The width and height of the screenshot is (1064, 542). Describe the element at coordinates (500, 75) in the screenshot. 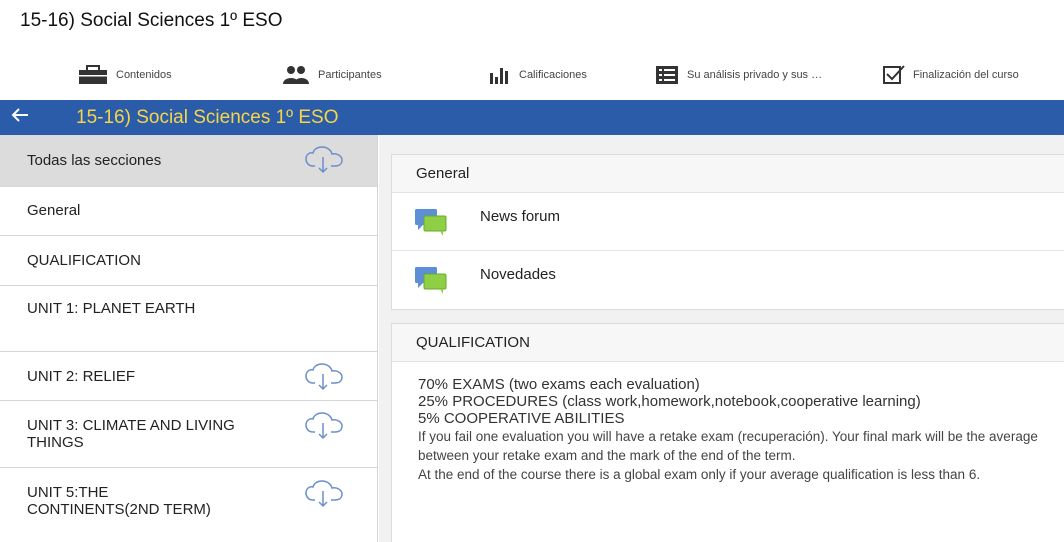

I see `bar-chart-icon` at that location.